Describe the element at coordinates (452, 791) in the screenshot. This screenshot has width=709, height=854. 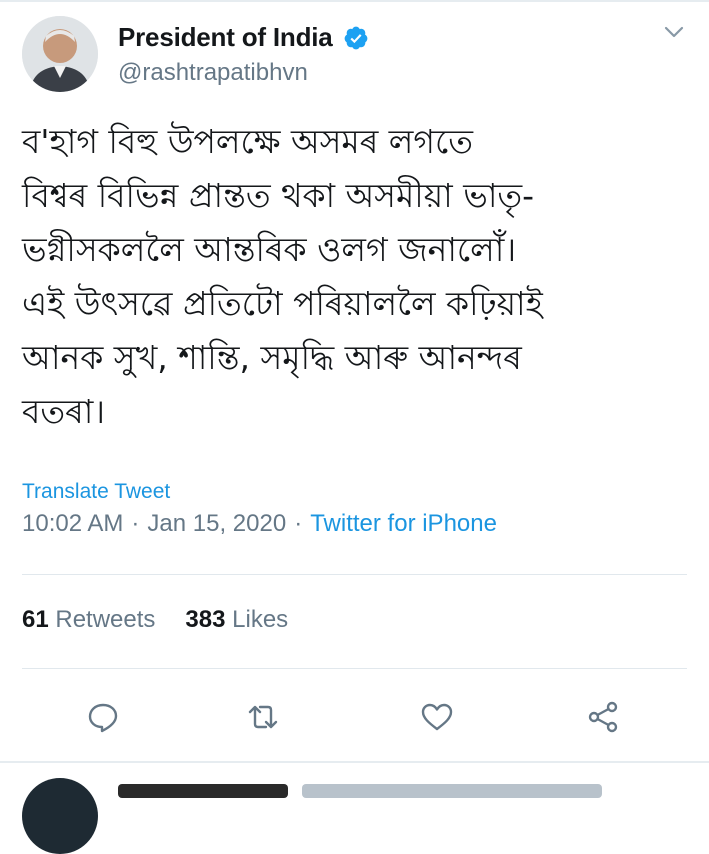
I see `next-tweet-handle-placeholder` at that location.